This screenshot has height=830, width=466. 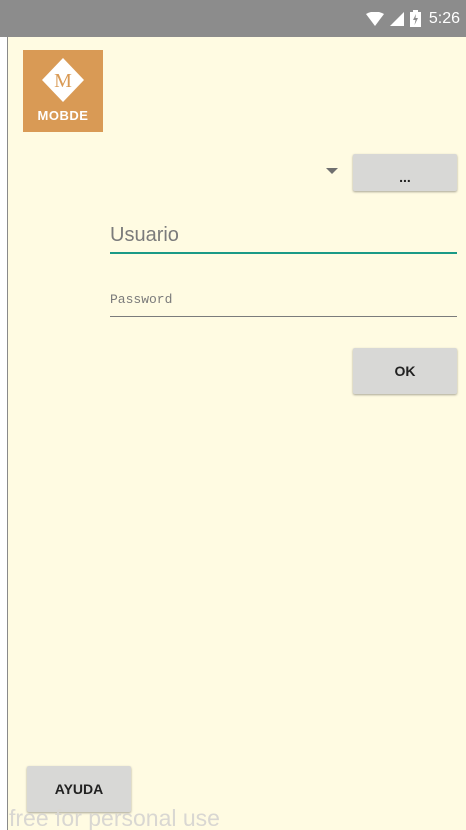 I want to click on logo-name: MOBDE, so click(x=63, y=115).